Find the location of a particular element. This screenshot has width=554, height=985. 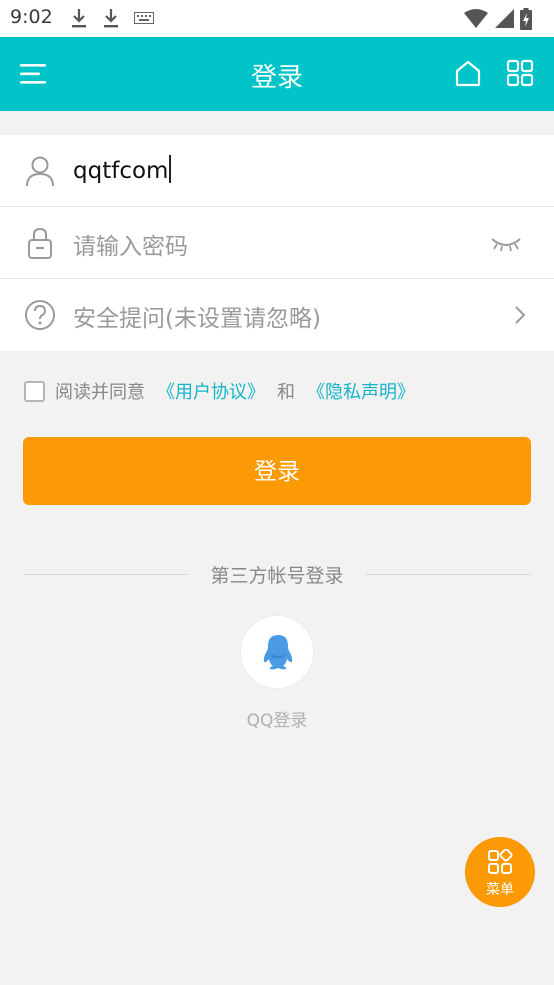

lock-icon is located at coordinates (40, 243).